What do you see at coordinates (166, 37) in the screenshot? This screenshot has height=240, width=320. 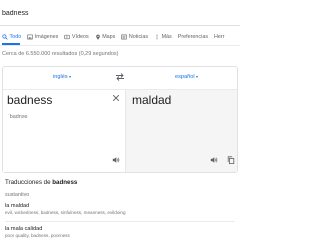 I see `tab-label: Más` at bounding box center [166, 37].